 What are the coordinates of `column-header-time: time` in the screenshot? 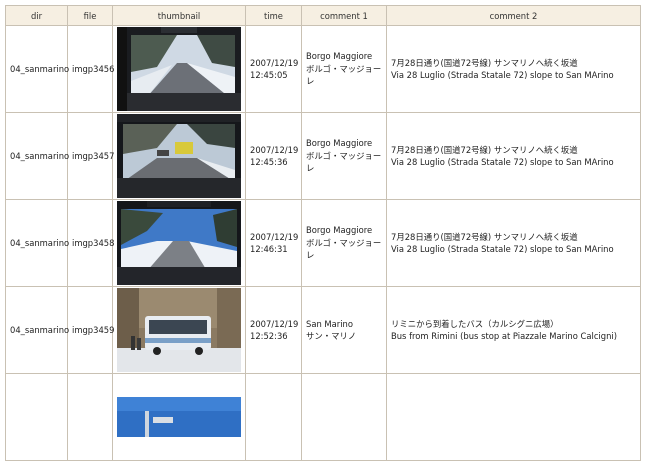 It's located at (273, 15).